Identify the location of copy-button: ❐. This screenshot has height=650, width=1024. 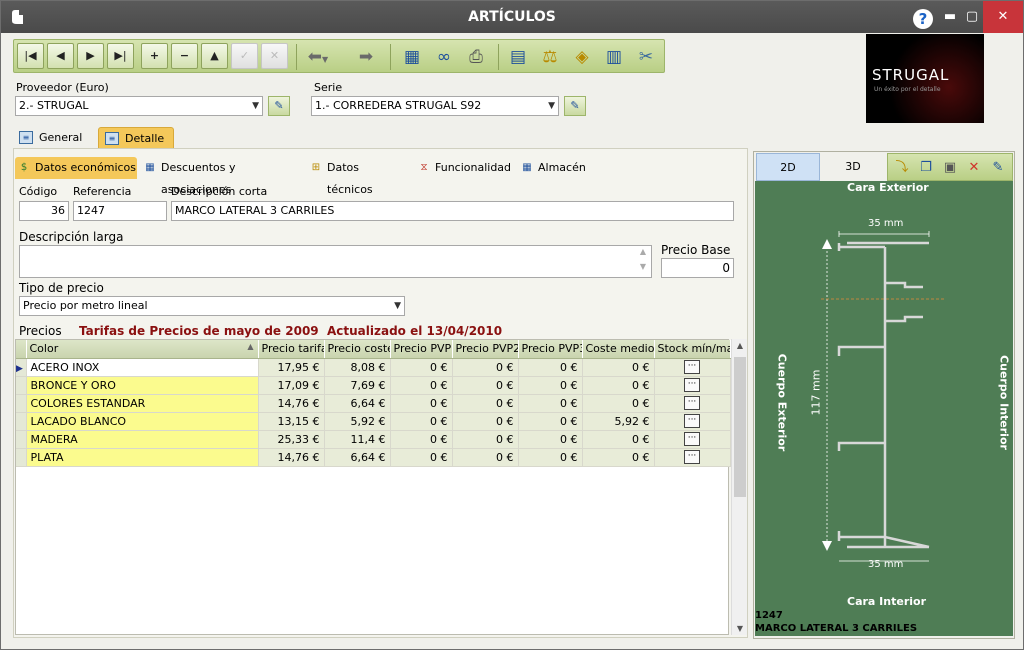
(926, 168).